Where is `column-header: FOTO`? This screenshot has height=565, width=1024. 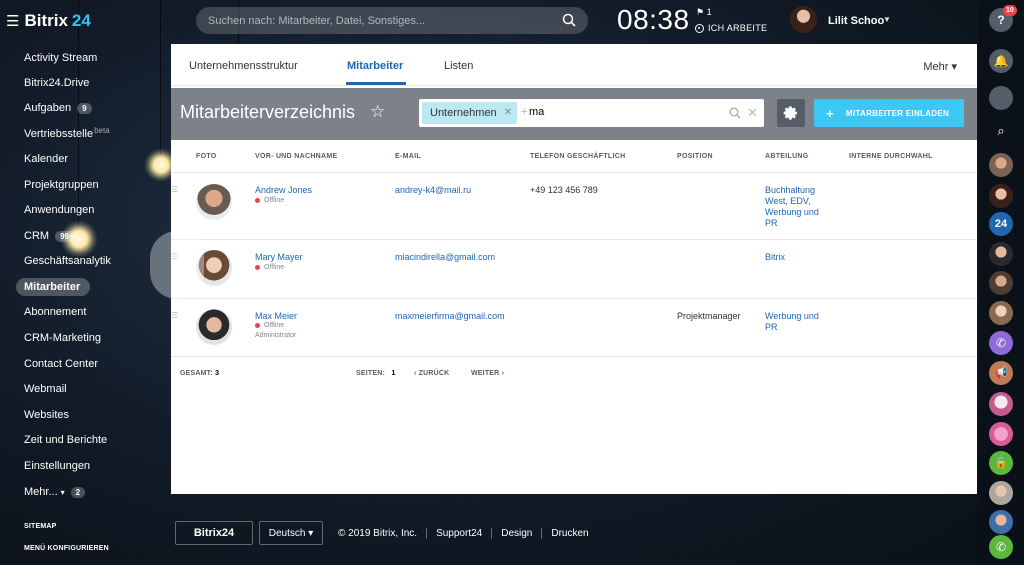 column-header: FOTO is located at coordinates (206, 156).